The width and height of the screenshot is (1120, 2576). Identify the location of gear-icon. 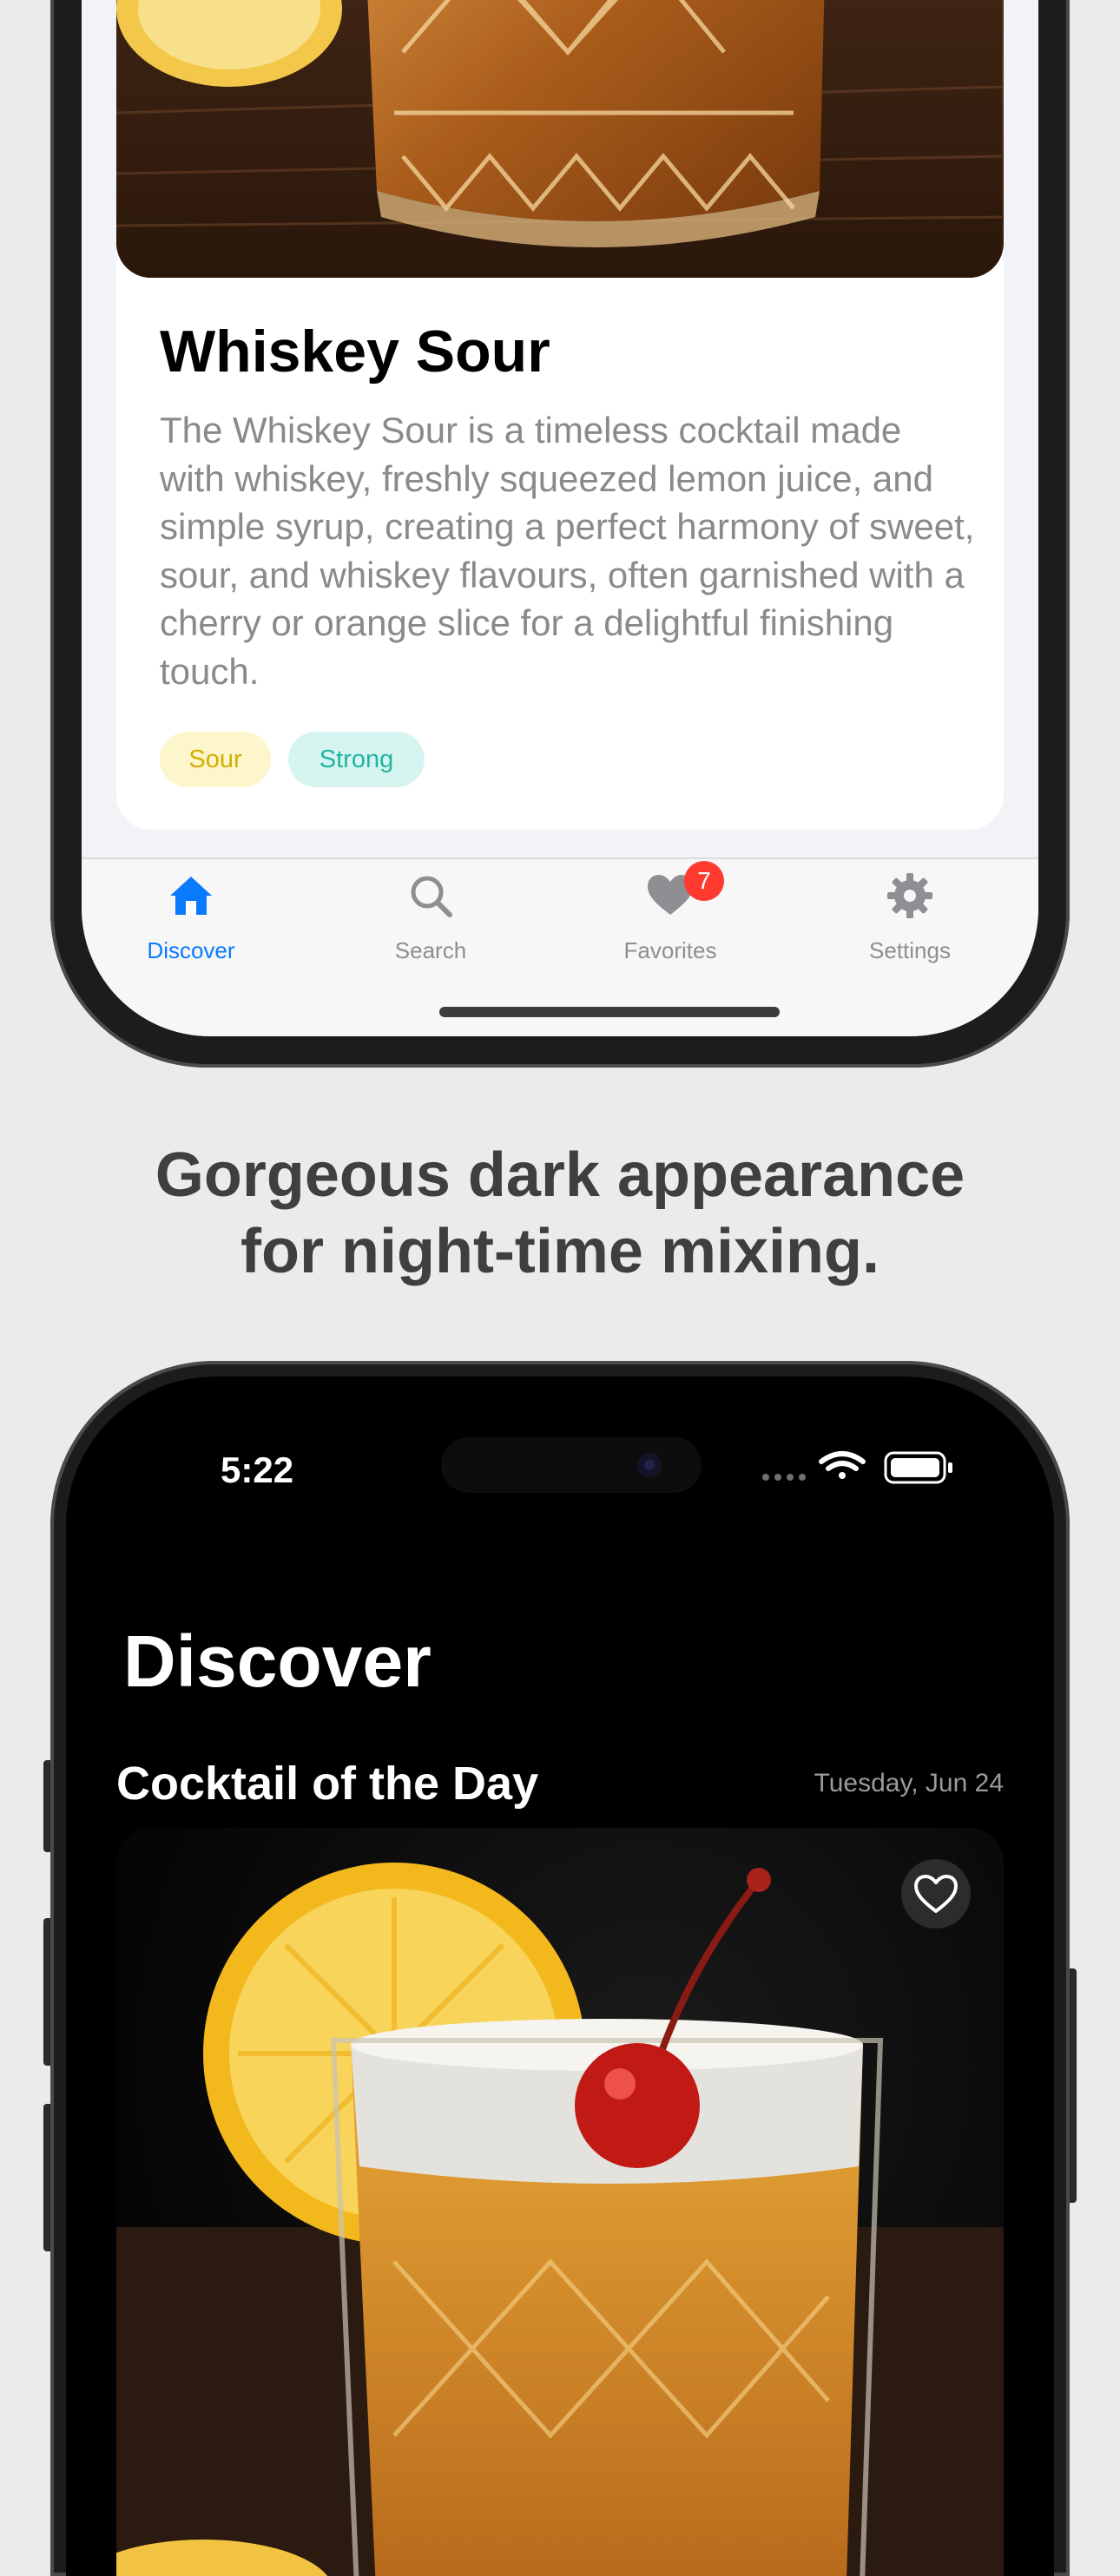
(909, 895).